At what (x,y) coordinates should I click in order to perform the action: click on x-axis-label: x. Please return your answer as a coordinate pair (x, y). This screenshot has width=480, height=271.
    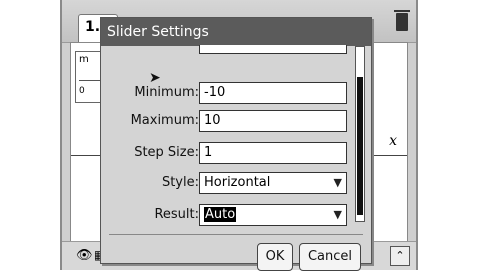
    Looking at the image, I should click on (393, 141).